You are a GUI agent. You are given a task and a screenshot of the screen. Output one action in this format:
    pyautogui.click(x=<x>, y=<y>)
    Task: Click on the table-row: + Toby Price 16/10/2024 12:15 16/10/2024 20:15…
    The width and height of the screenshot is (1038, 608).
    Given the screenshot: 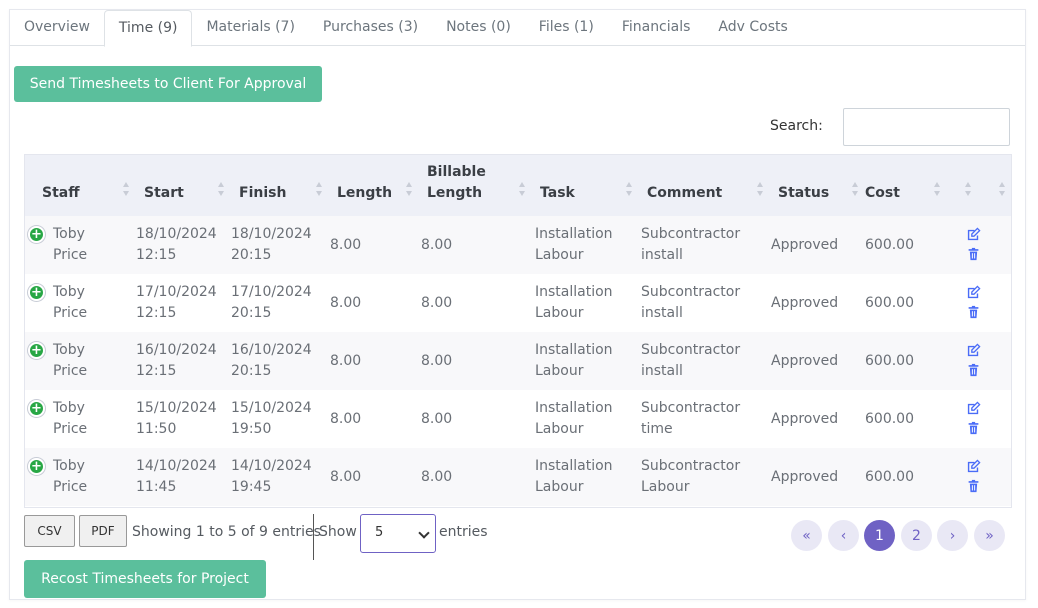 What is the action you would take?
    pyautogui.click(x=518, y=361)
    